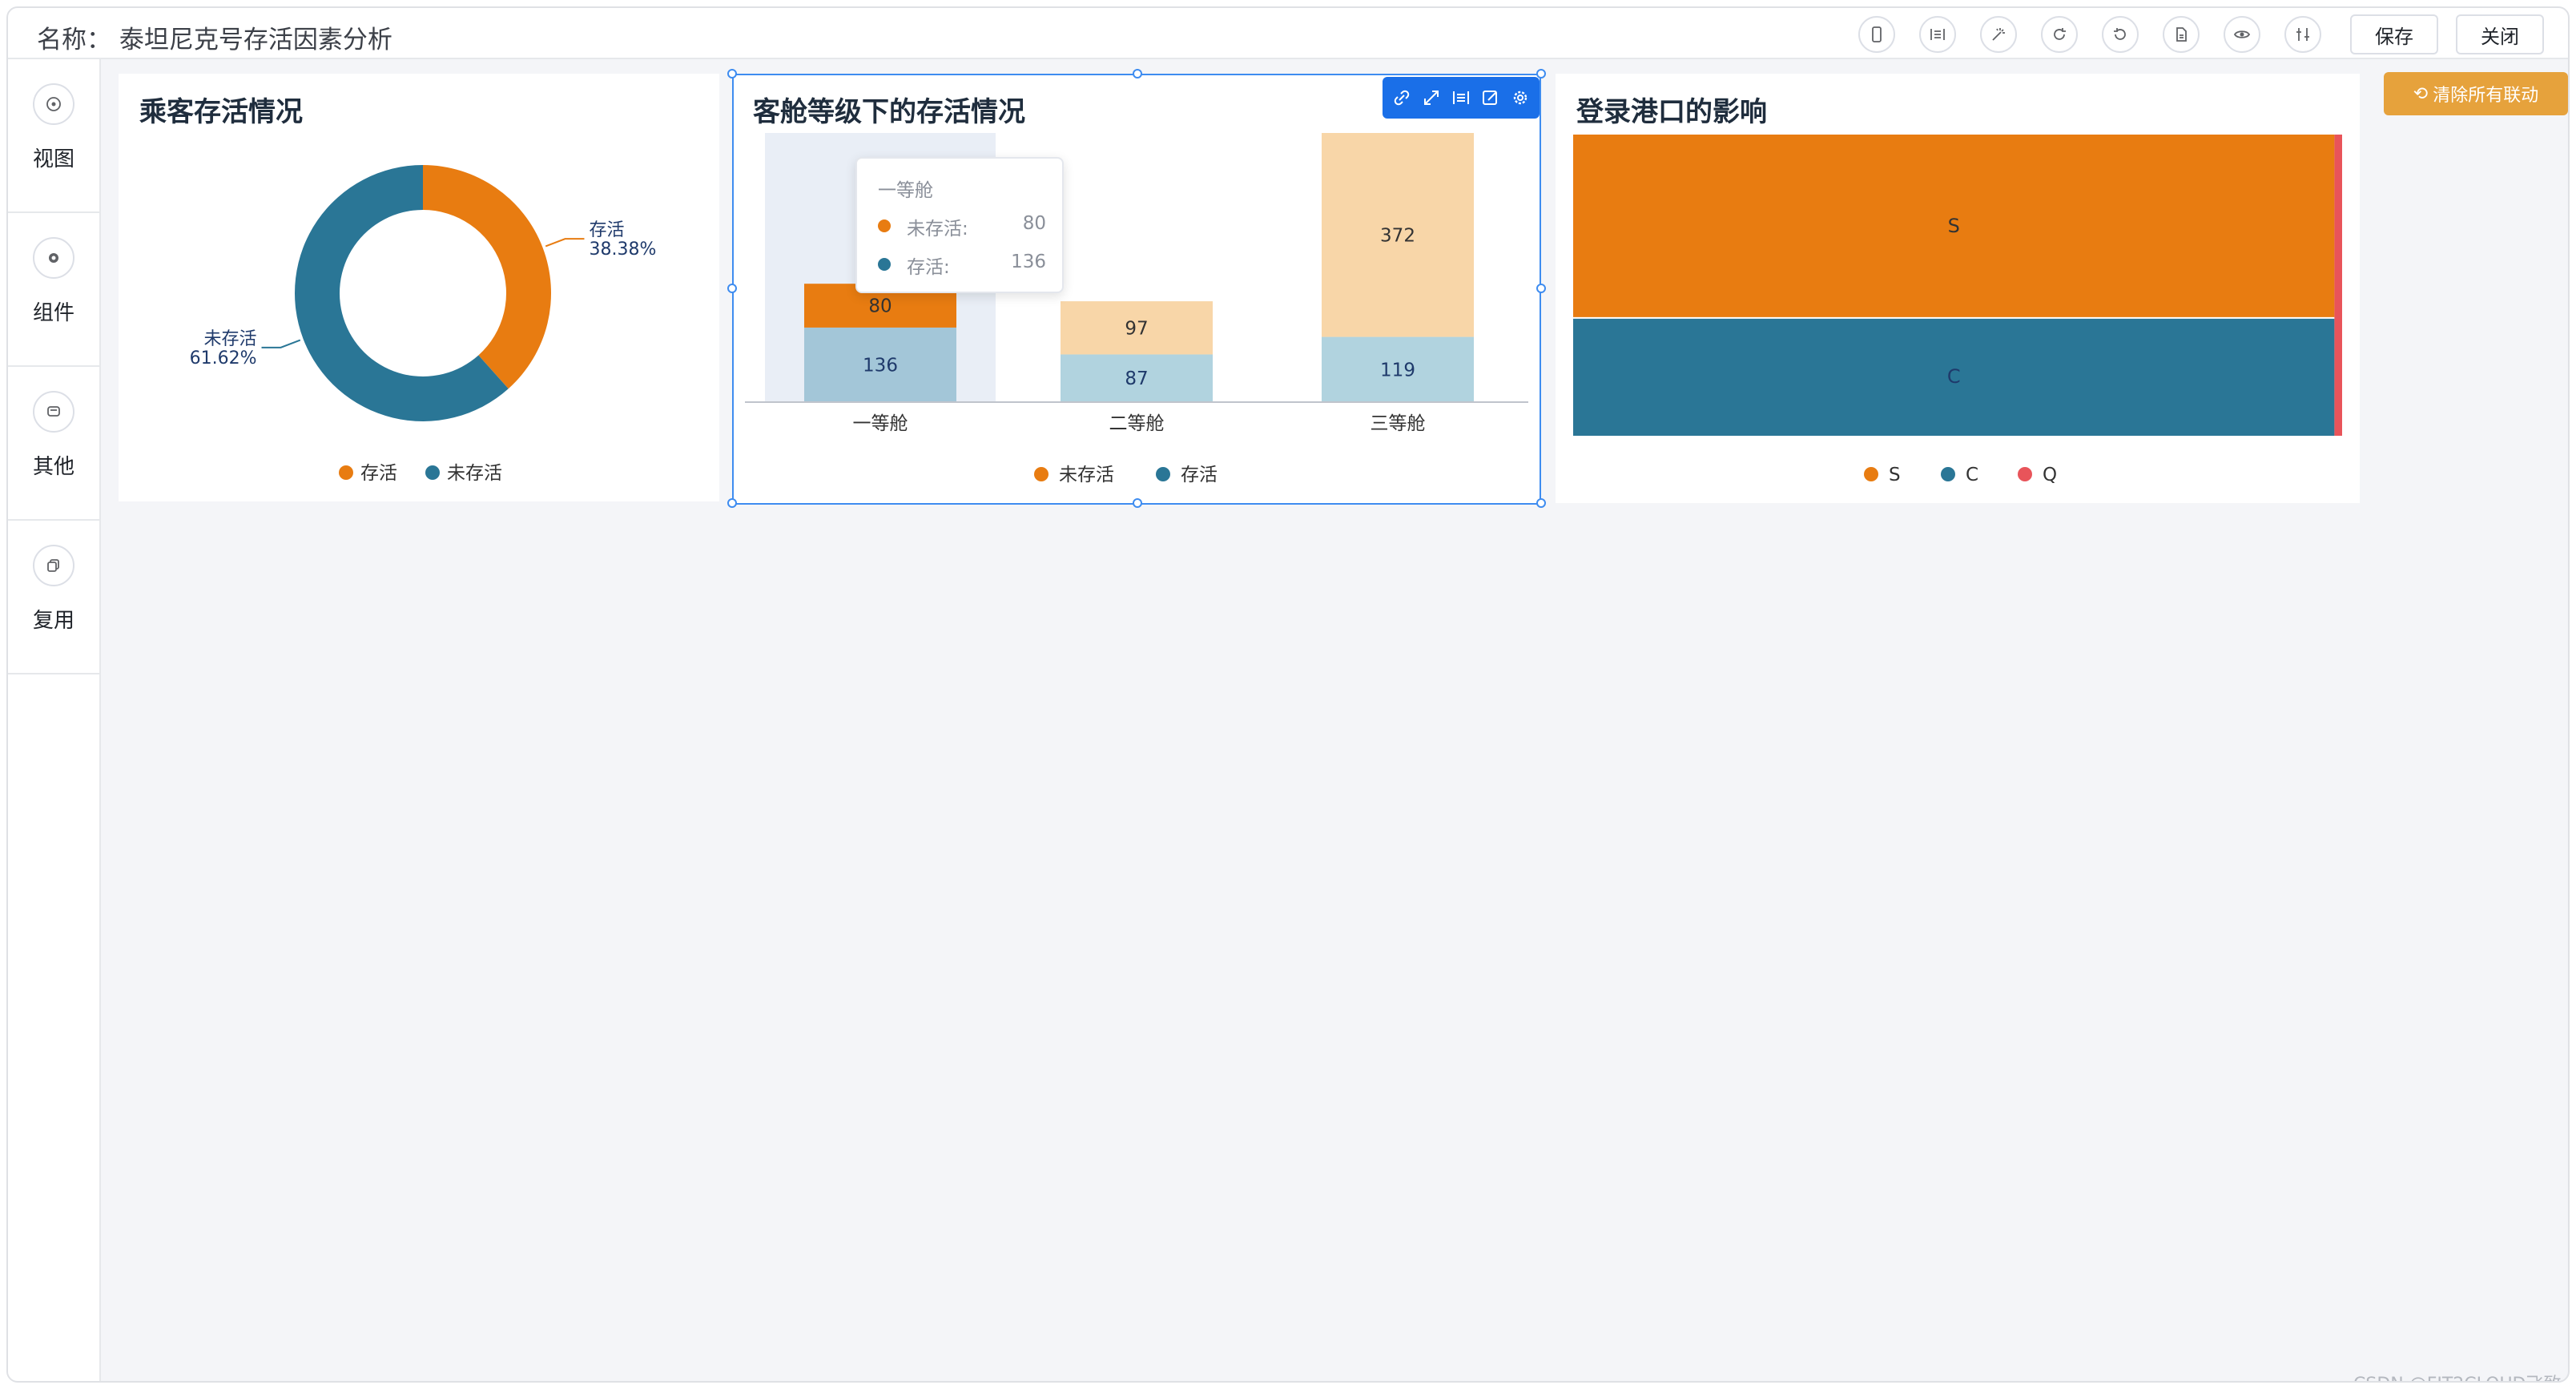  What do you see at coordinates (1957, 310) in the screenshot?
I see `port-share-chart: S C S C Q` at bounding box center [1957, 310].